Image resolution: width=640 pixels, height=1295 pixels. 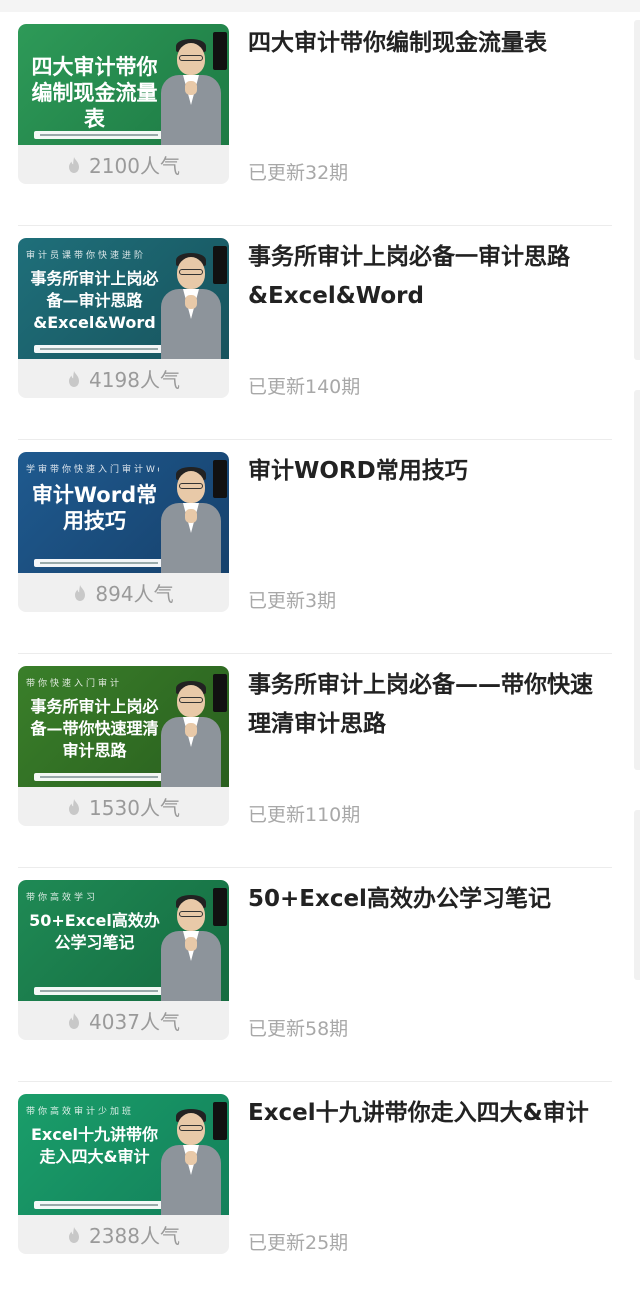 I want to click on thumbnail-tagline: 带你高效学习, so click(x=62, y=898).